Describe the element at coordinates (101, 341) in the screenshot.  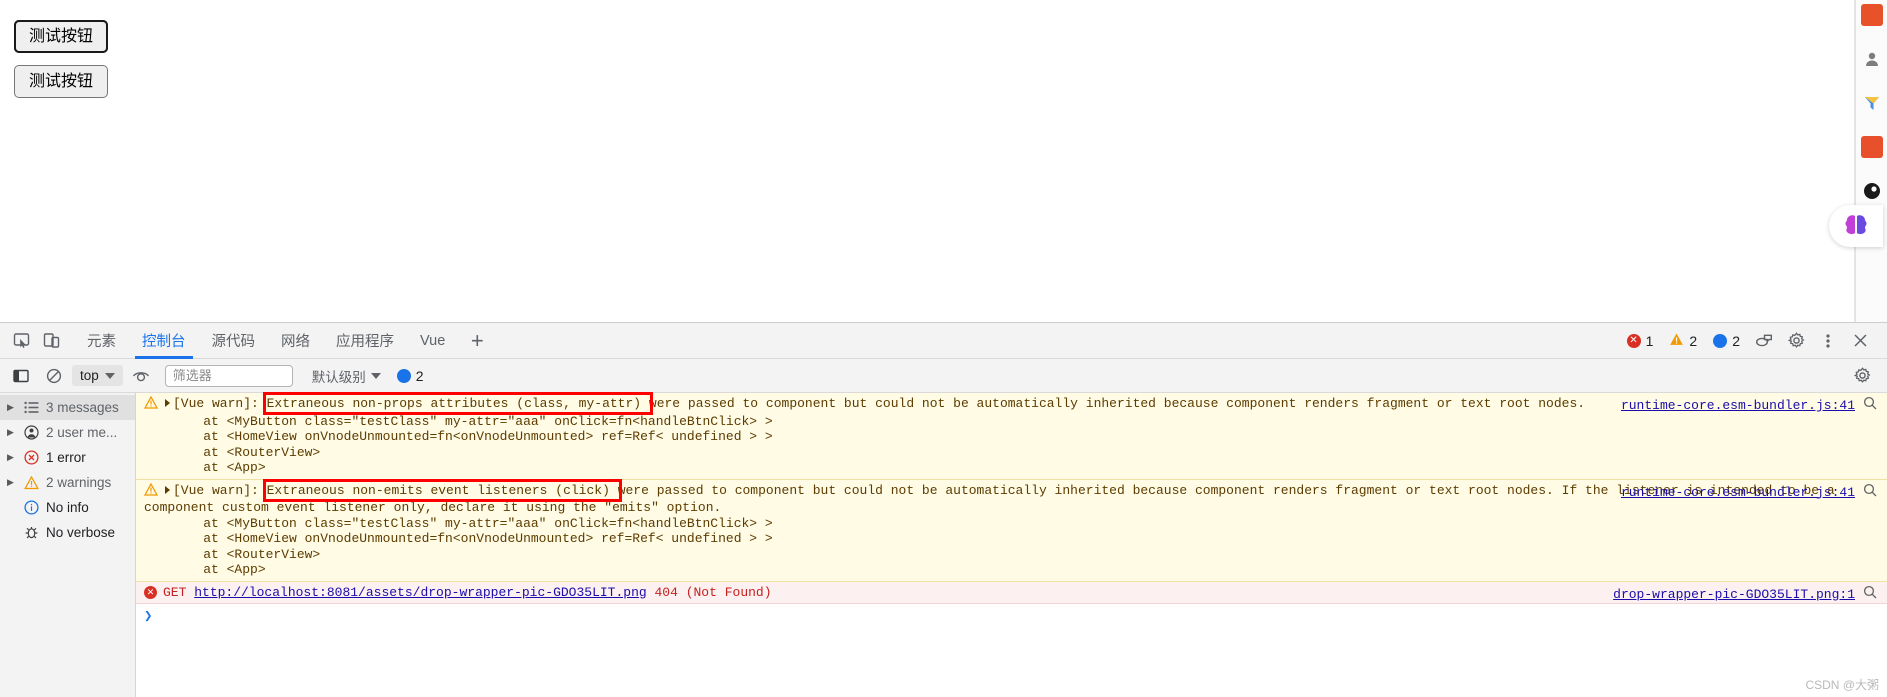
I see `tab-elements: 元素` at that location.